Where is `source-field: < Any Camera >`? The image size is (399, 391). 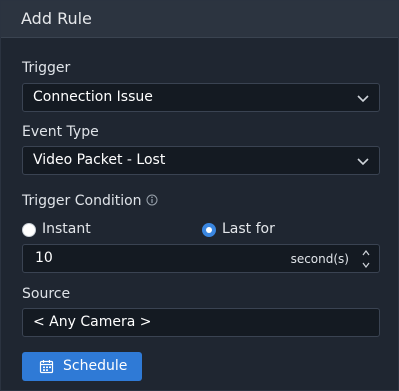 source-field: < Any Camera > is located at coordinates (201, 322).